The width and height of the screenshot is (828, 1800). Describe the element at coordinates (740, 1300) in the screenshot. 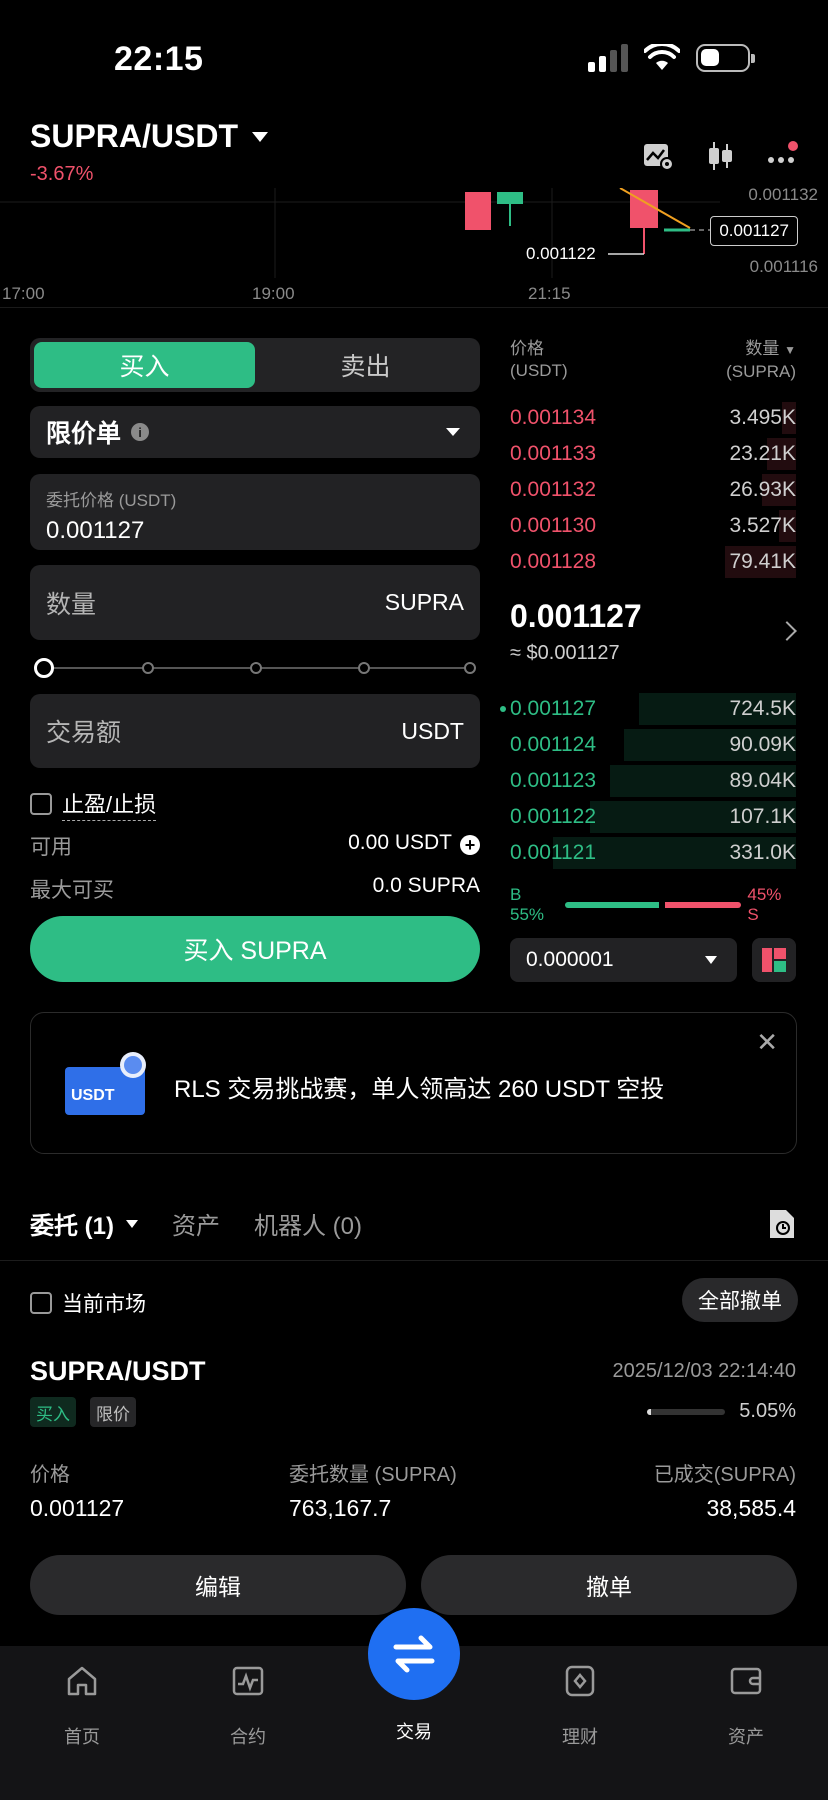

I see `cancel-all-button: 全部撤单` at that location.